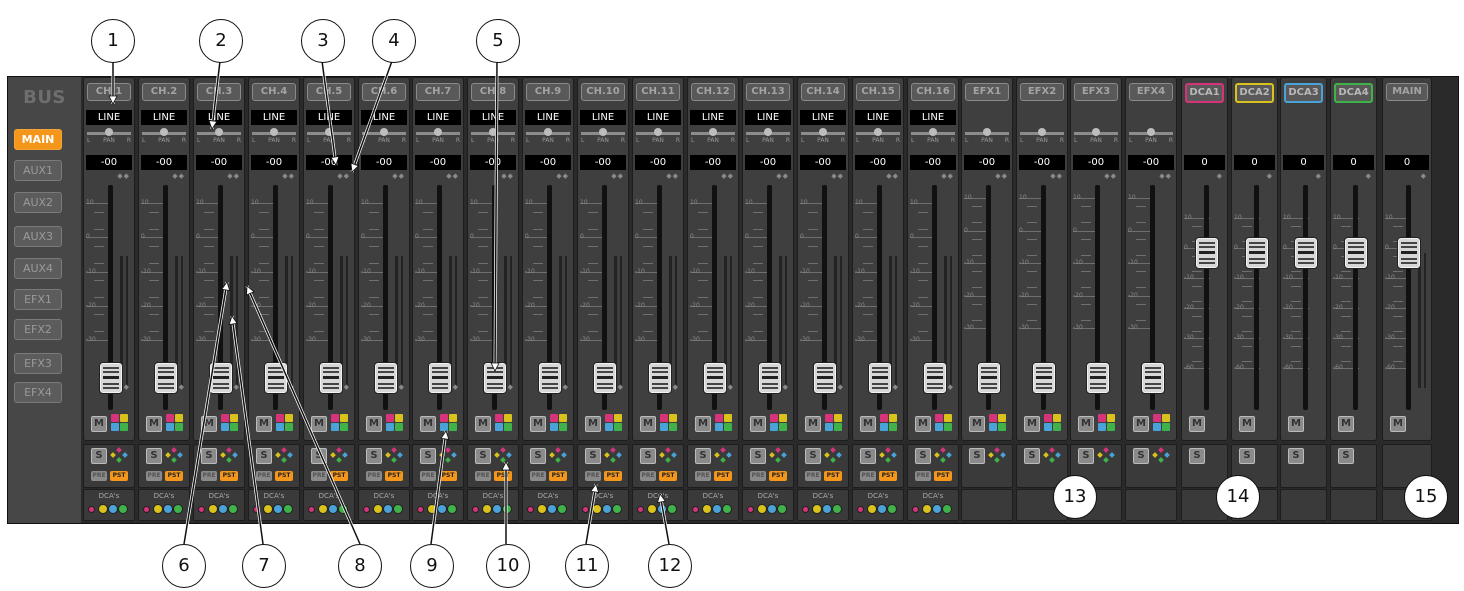  I want to click on channel-name-button: CH.11, so click(658, 92).